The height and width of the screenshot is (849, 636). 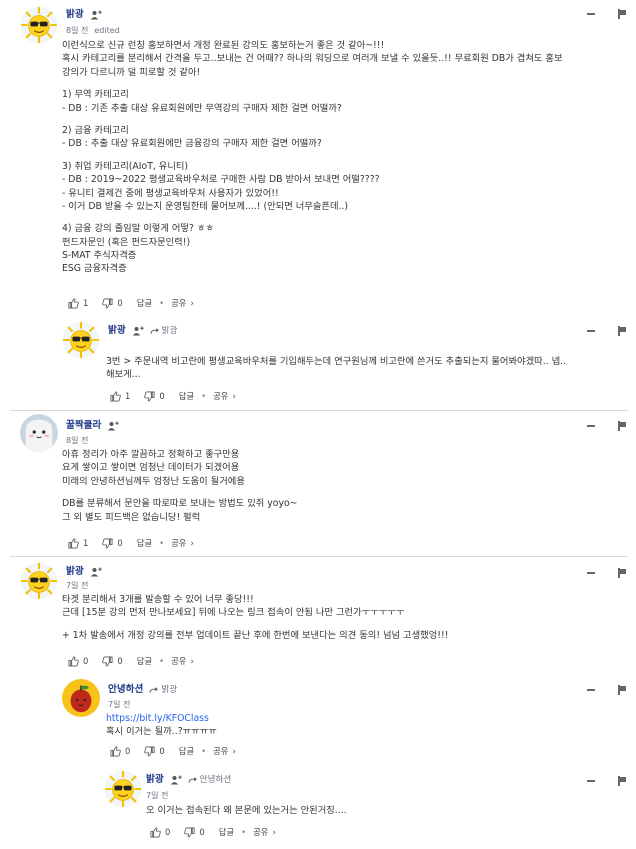 I want to click on like-count: 1, so click(x=128, y=396).